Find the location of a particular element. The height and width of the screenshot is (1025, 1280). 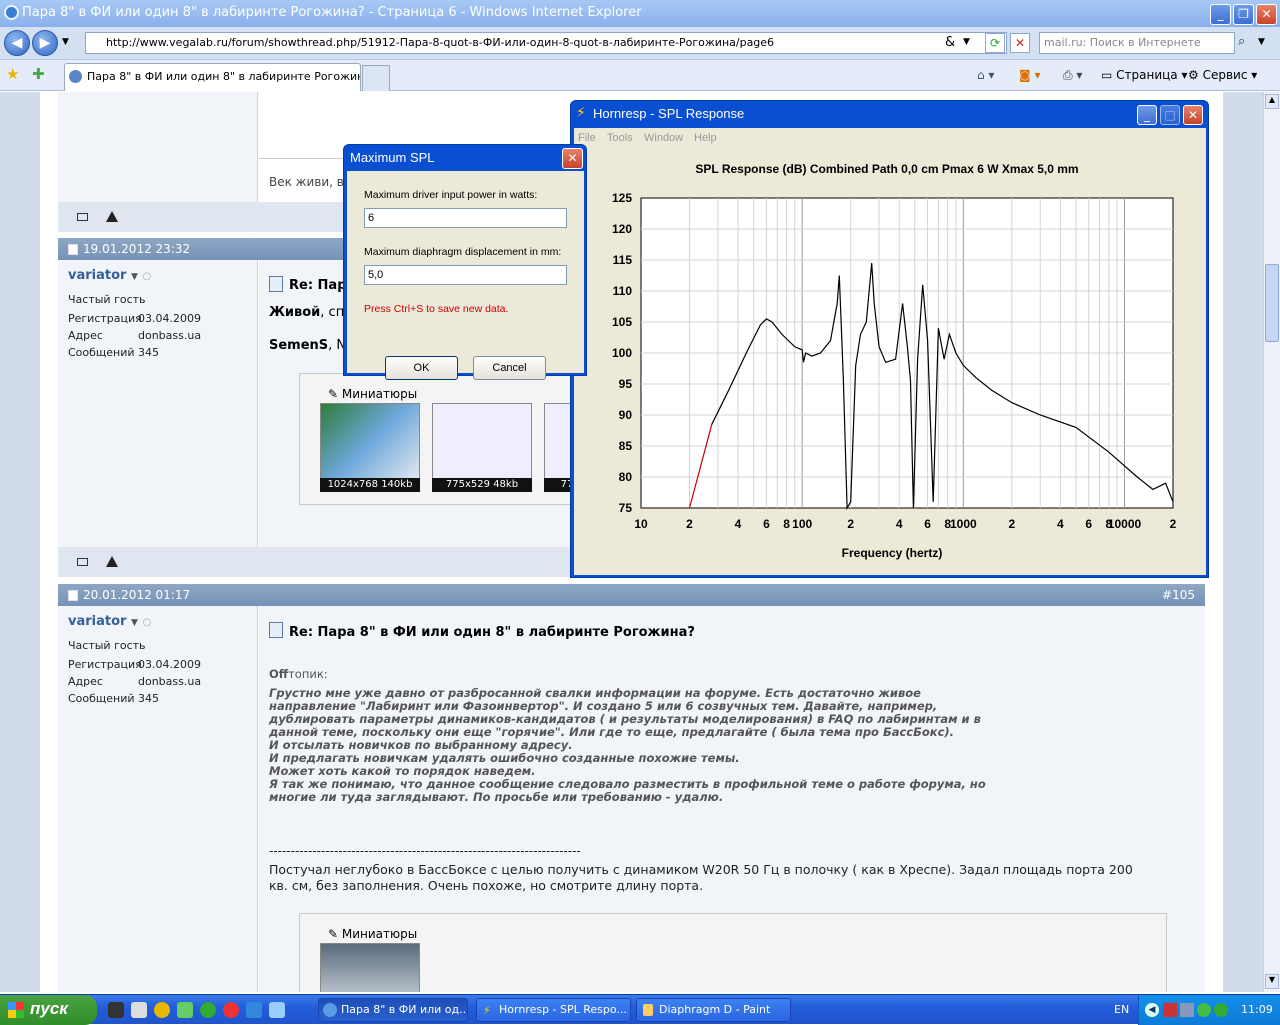

x-tick-label: 6 is located at coordinates (927, 524).